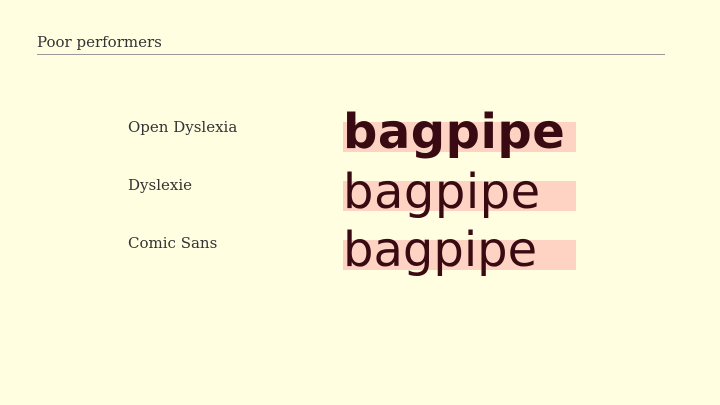 Image resolution: width=720 pixels, height=405 pixels. Describe the element at coordinates (99, 42) in the screenshot. I see `slide-heading: Poor performers` at that location.